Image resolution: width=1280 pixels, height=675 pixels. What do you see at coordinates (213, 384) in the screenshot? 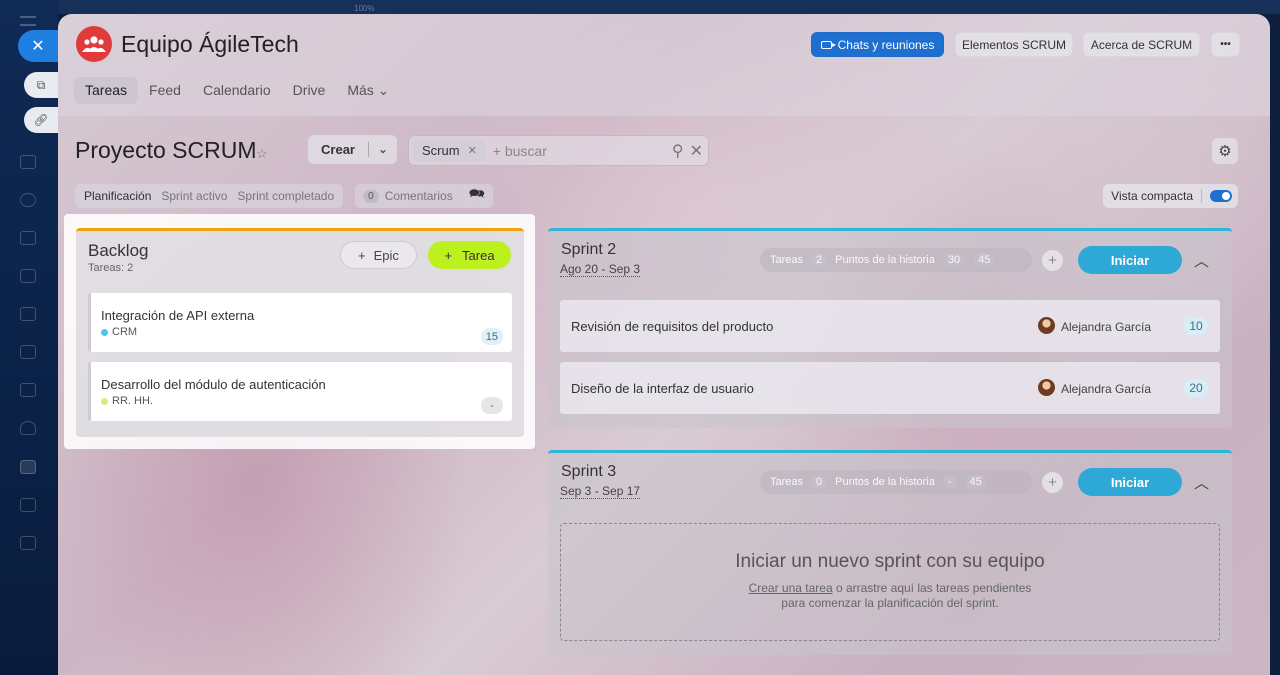
I see `task-name: Desarrollo del módulo de autenticación` at bounding box center [213, 384].